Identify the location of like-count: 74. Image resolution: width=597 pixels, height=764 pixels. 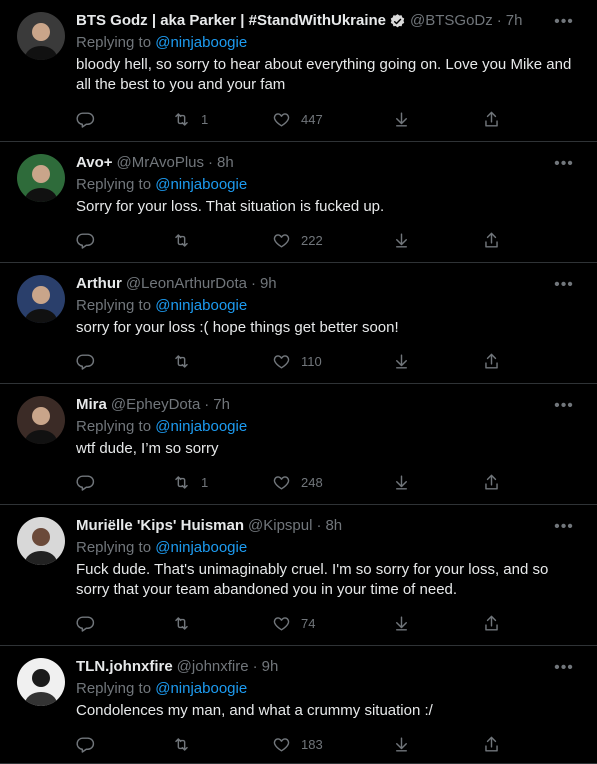
(308, 623).